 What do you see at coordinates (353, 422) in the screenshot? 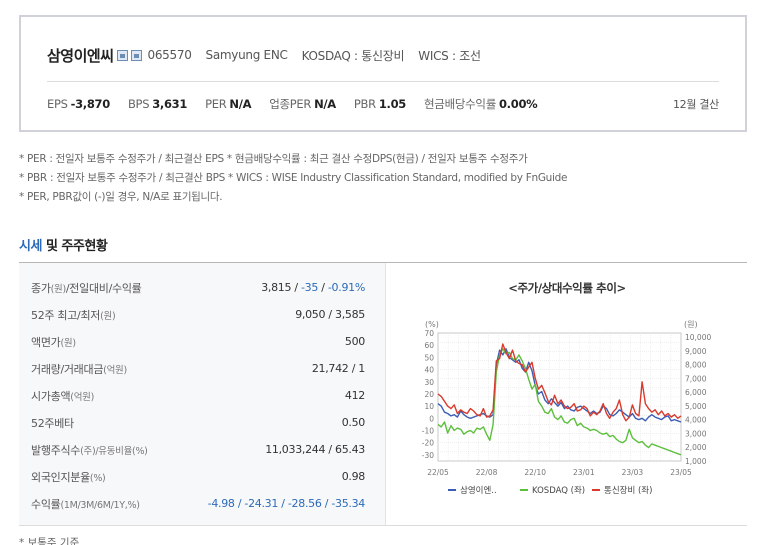
I see `row-value: 0.50` at bounding box center [353, 422].